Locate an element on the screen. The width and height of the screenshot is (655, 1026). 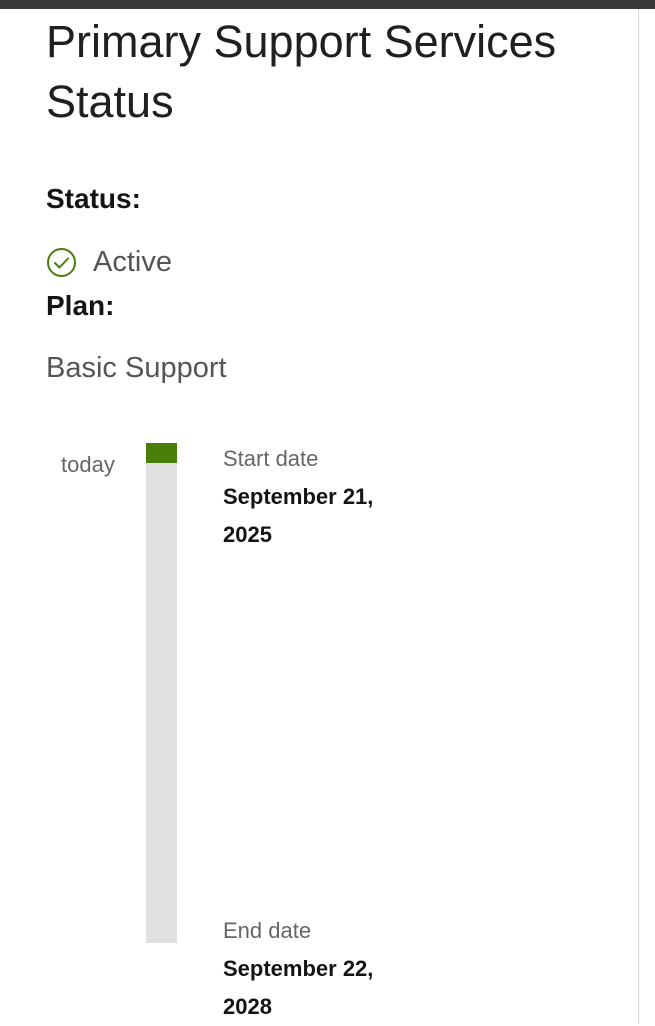
timeline-track is located at coordinates (161, 693).